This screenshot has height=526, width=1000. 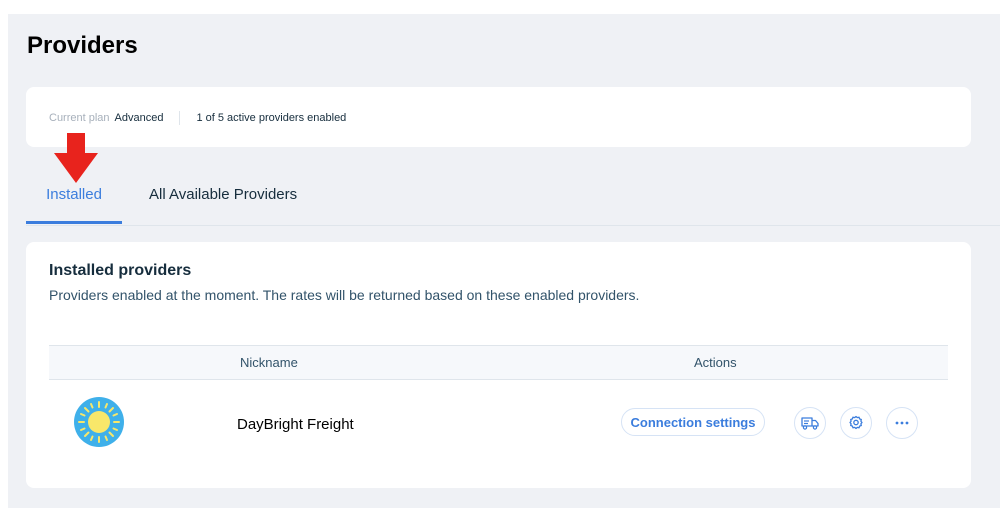 I want to click on providers-status: 1 of 5 active providers enabled, so click(x=271, y=118).